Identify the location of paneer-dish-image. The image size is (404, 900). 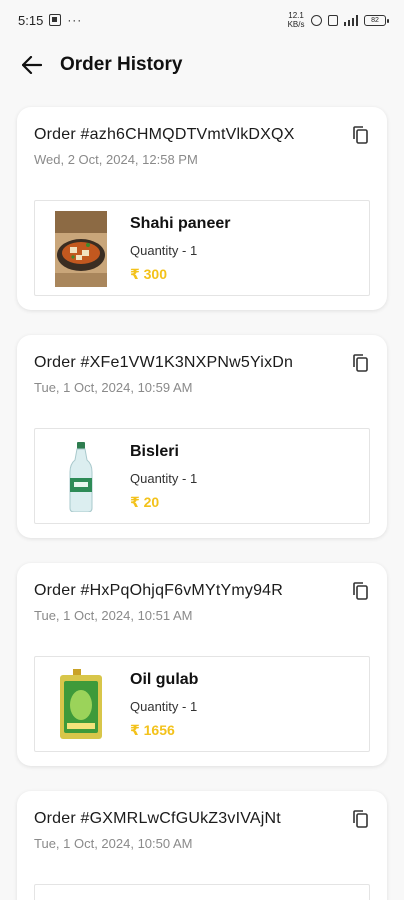
(81, 249).